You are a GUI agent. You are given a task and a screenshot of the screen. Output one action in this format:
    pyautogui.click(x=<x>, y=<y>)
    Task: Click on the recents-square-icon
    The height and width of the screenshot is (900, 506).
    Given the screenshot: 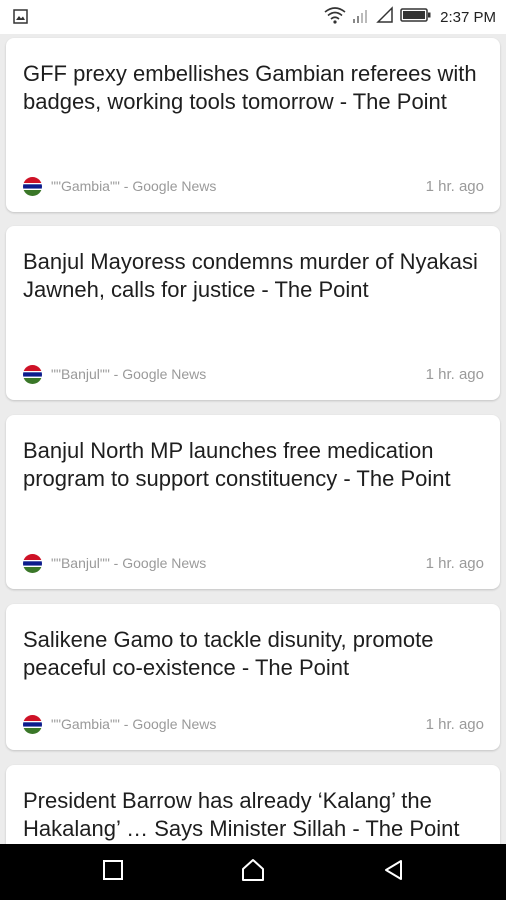 What is the action you would take?
    pyautogui.click(x=113, y=872)
    